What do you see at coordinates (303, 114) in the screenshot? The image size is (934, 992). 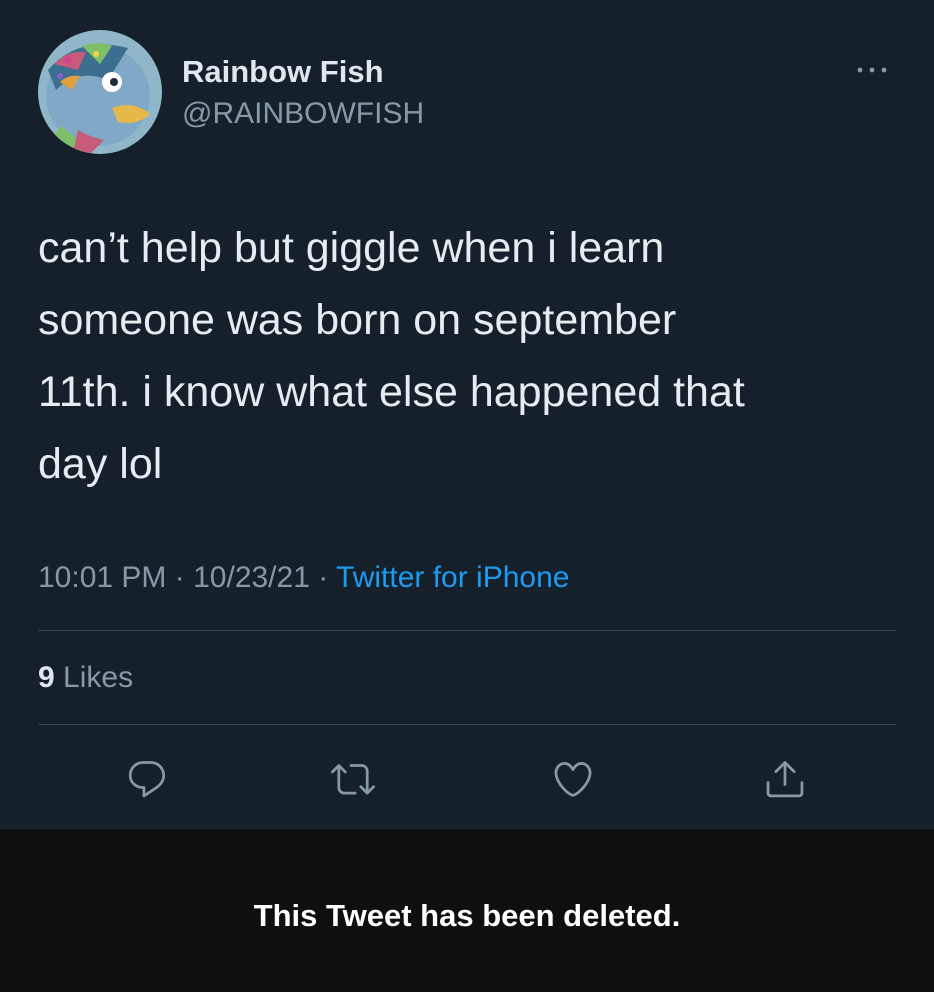 I see `user-handle: @RAINBOWFISH` at bounding box center [303, 114].